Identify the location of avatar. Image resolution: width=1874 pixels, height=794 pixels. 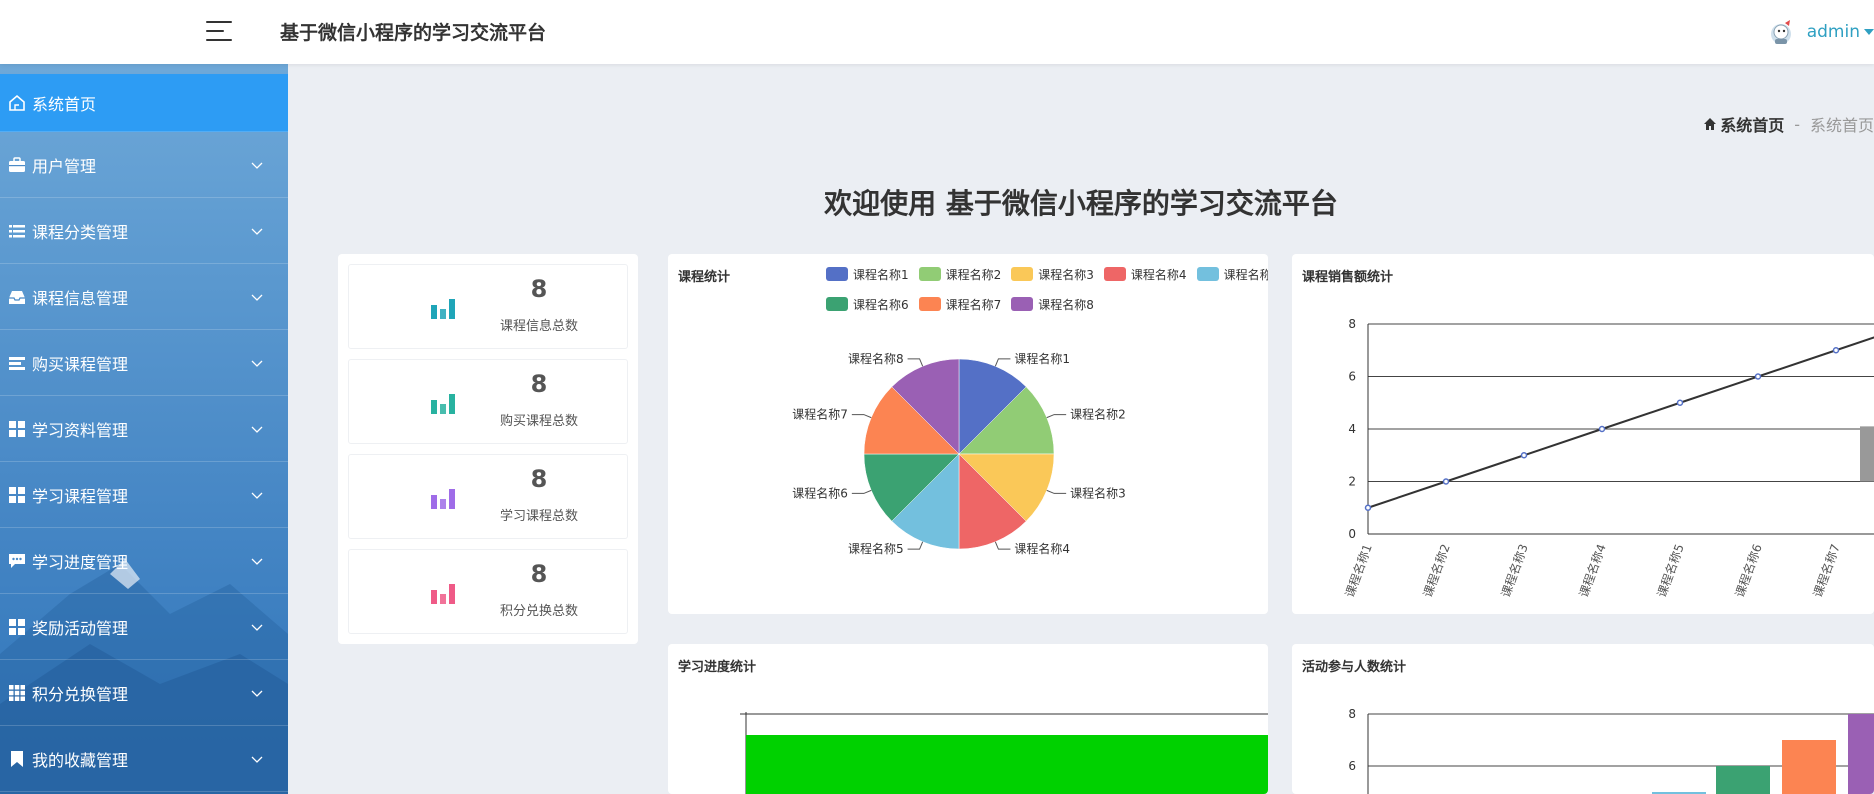
(1780, 32).